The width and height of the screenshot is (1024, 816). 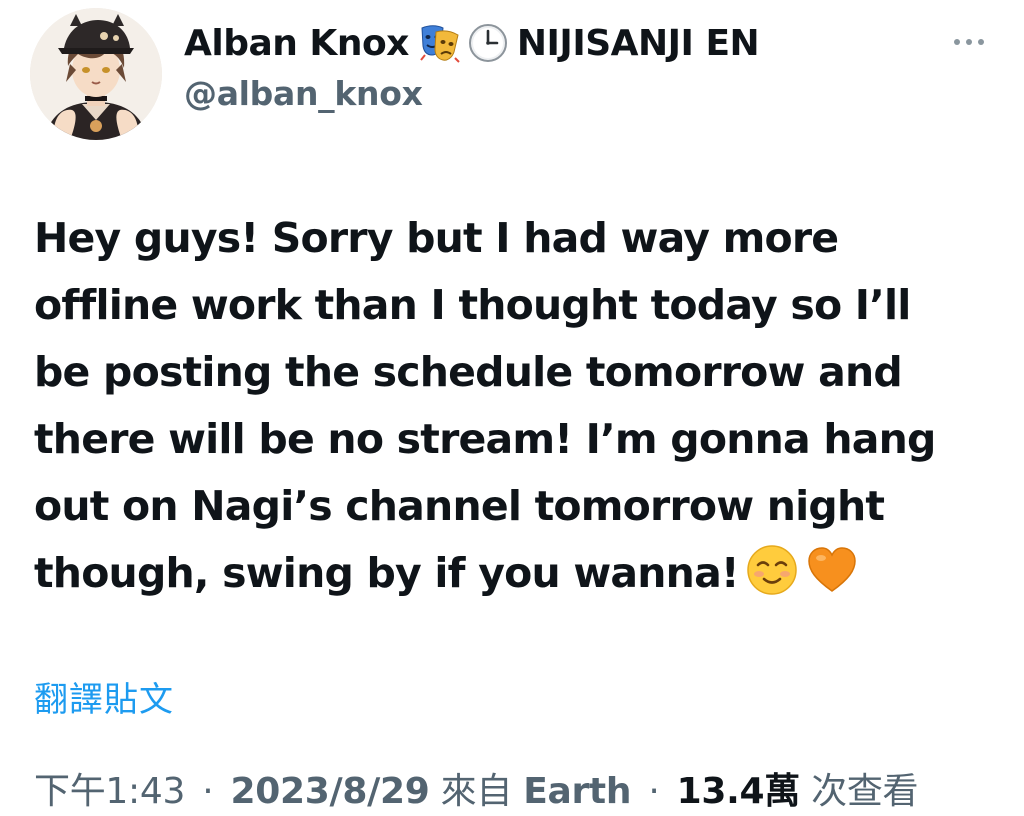 What do you see at coordinates (957, 42) in the screenshot?
I see `ellipsis-icon` at bounding box center [957, 42].